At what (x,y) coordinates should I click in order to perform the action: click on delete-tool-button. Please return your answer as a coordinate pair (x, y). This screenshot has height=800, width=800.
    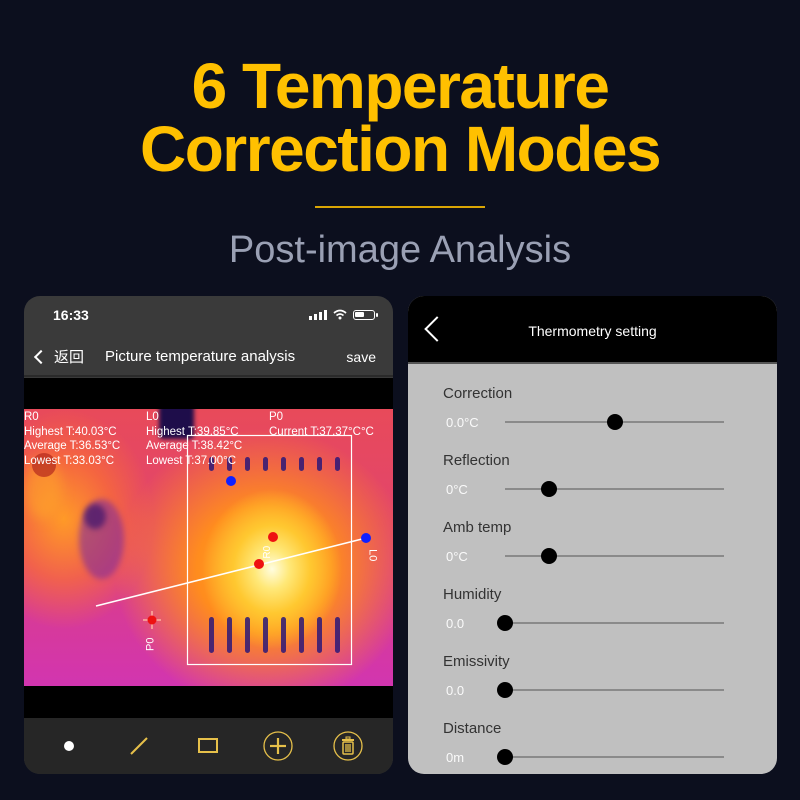
    Looking at the image, I should click on (348, 746).